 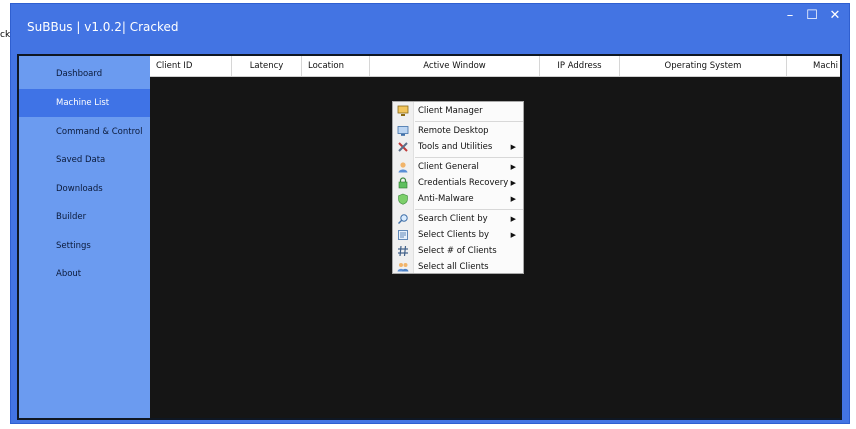 I want to click on menu-item-search-client-by: Search Client by ▶, so click(x=458, y=219).